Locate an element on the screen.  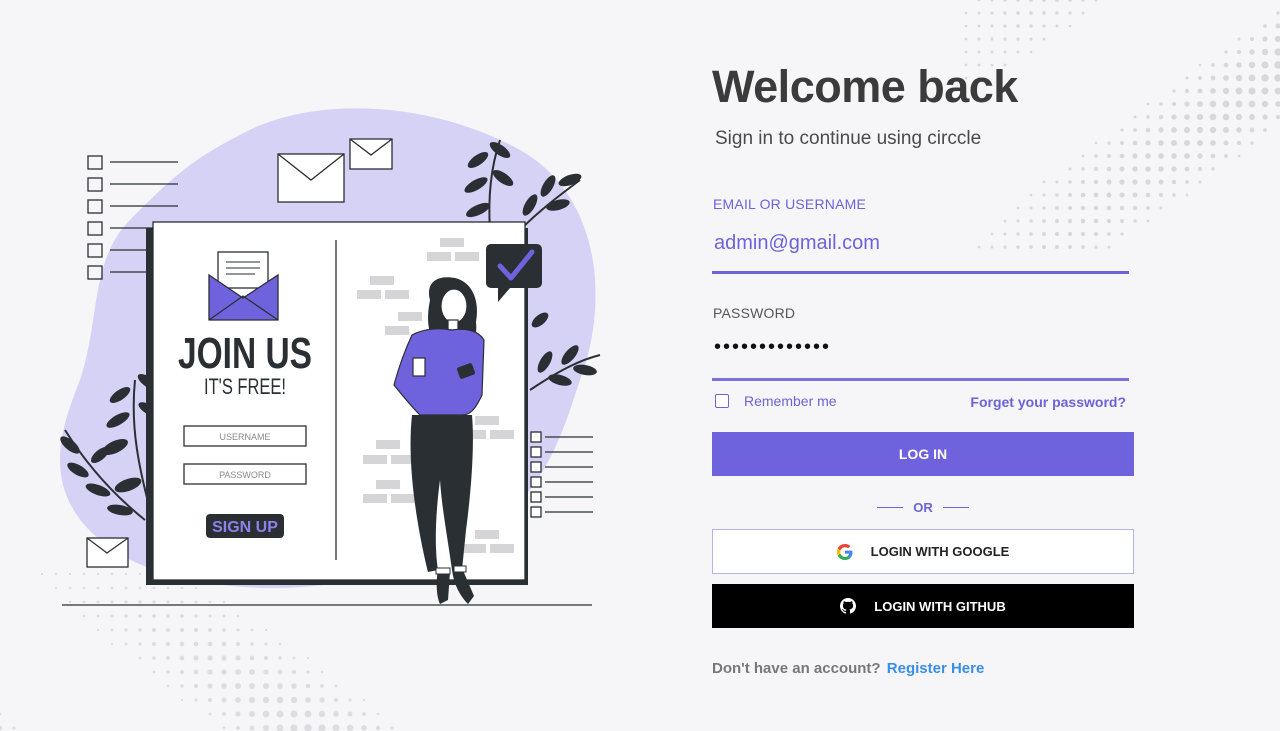
or-text: OR is located at coordinates (923, 507).